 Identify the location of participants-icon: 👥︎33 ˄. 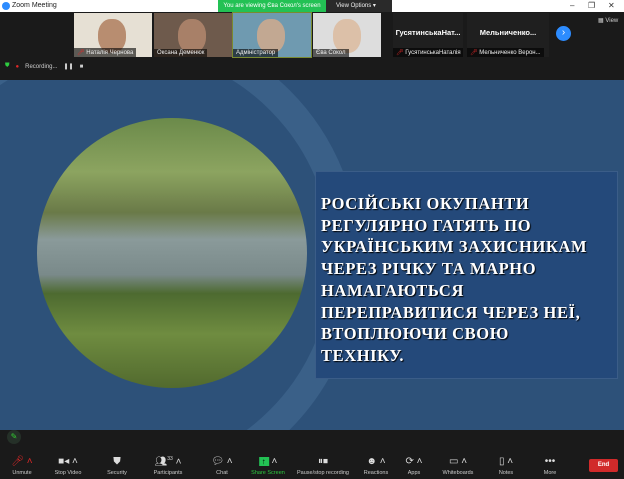
(168, 462).